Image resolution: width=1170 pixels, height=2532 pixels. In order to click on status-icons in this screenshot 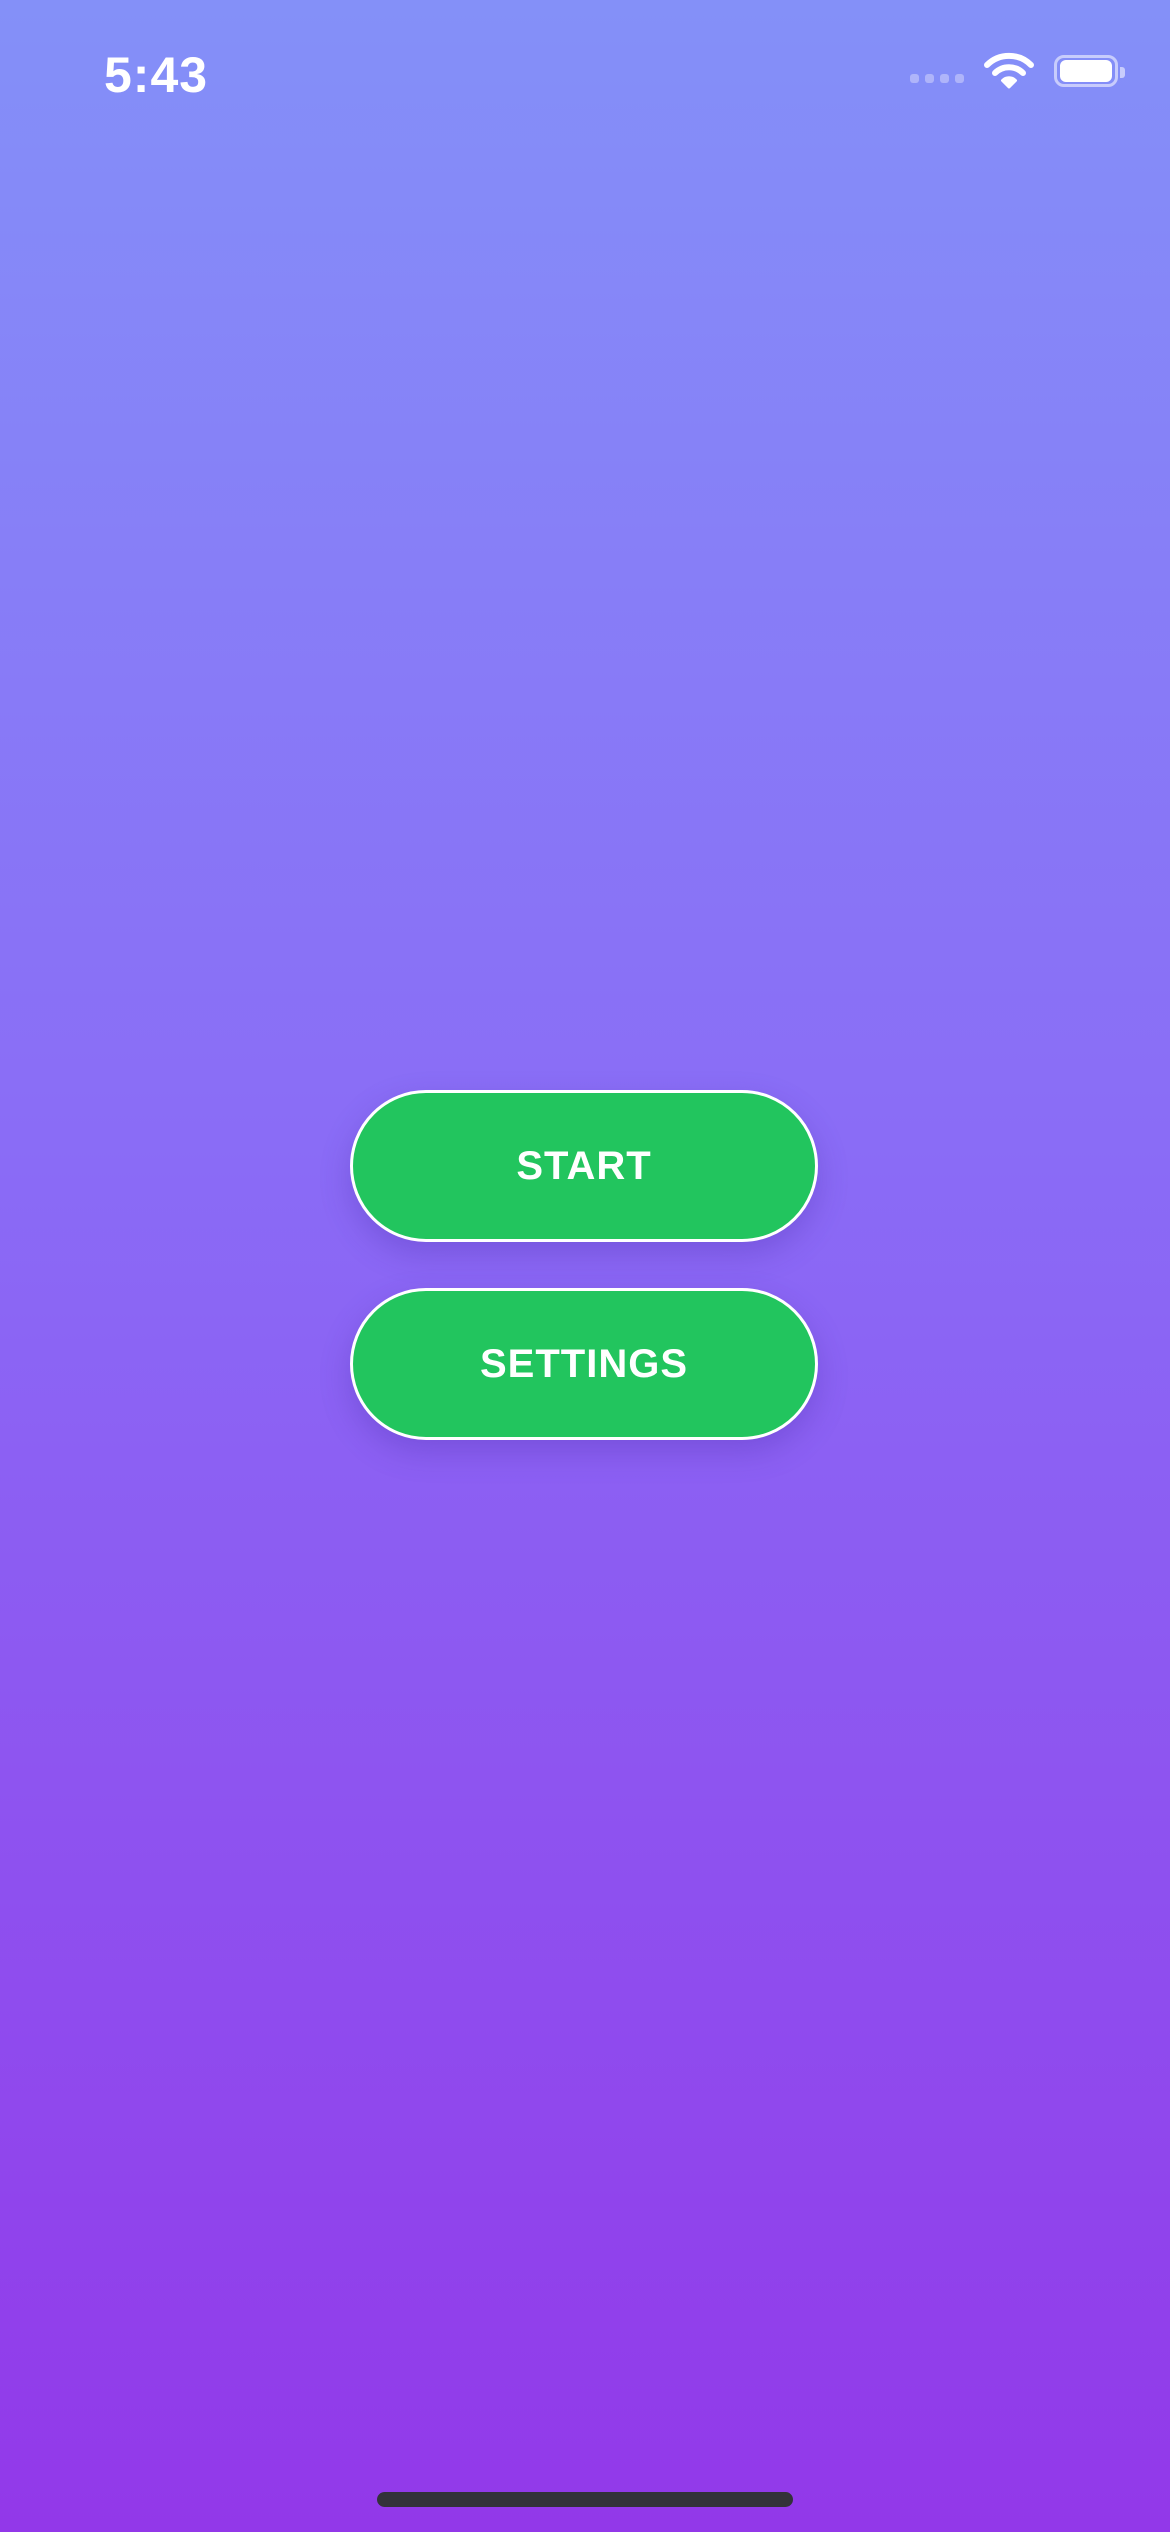, I will do `click(1017, 71)`.